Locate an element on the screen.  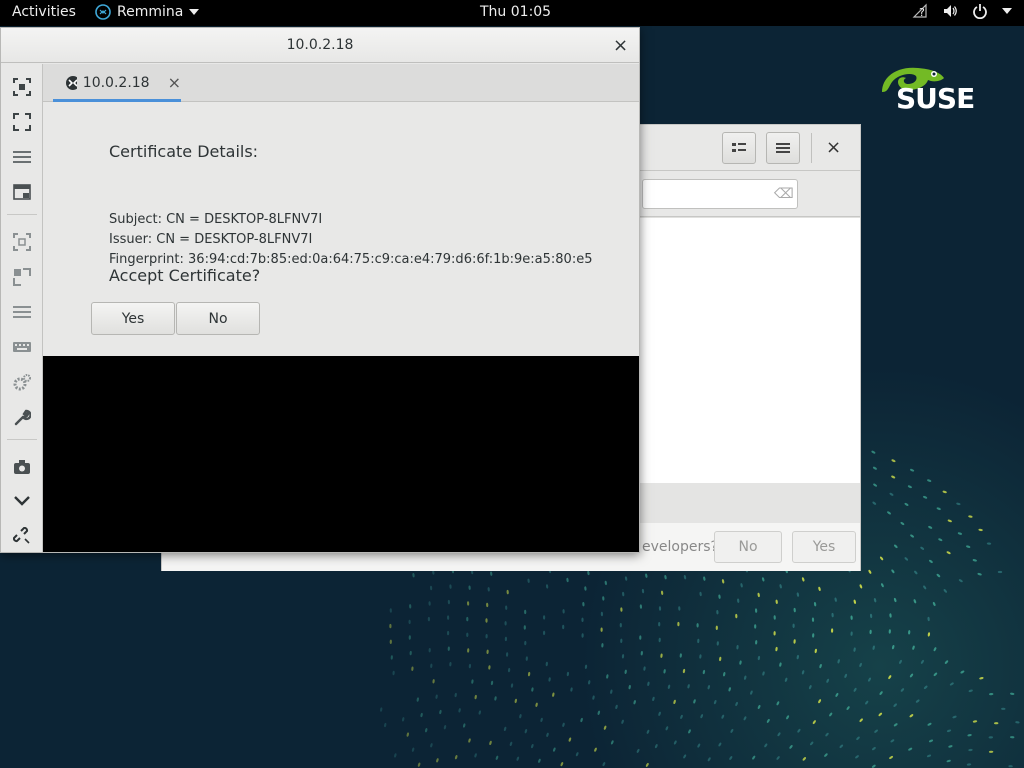
scale-button is located at coordinates (22, 242).